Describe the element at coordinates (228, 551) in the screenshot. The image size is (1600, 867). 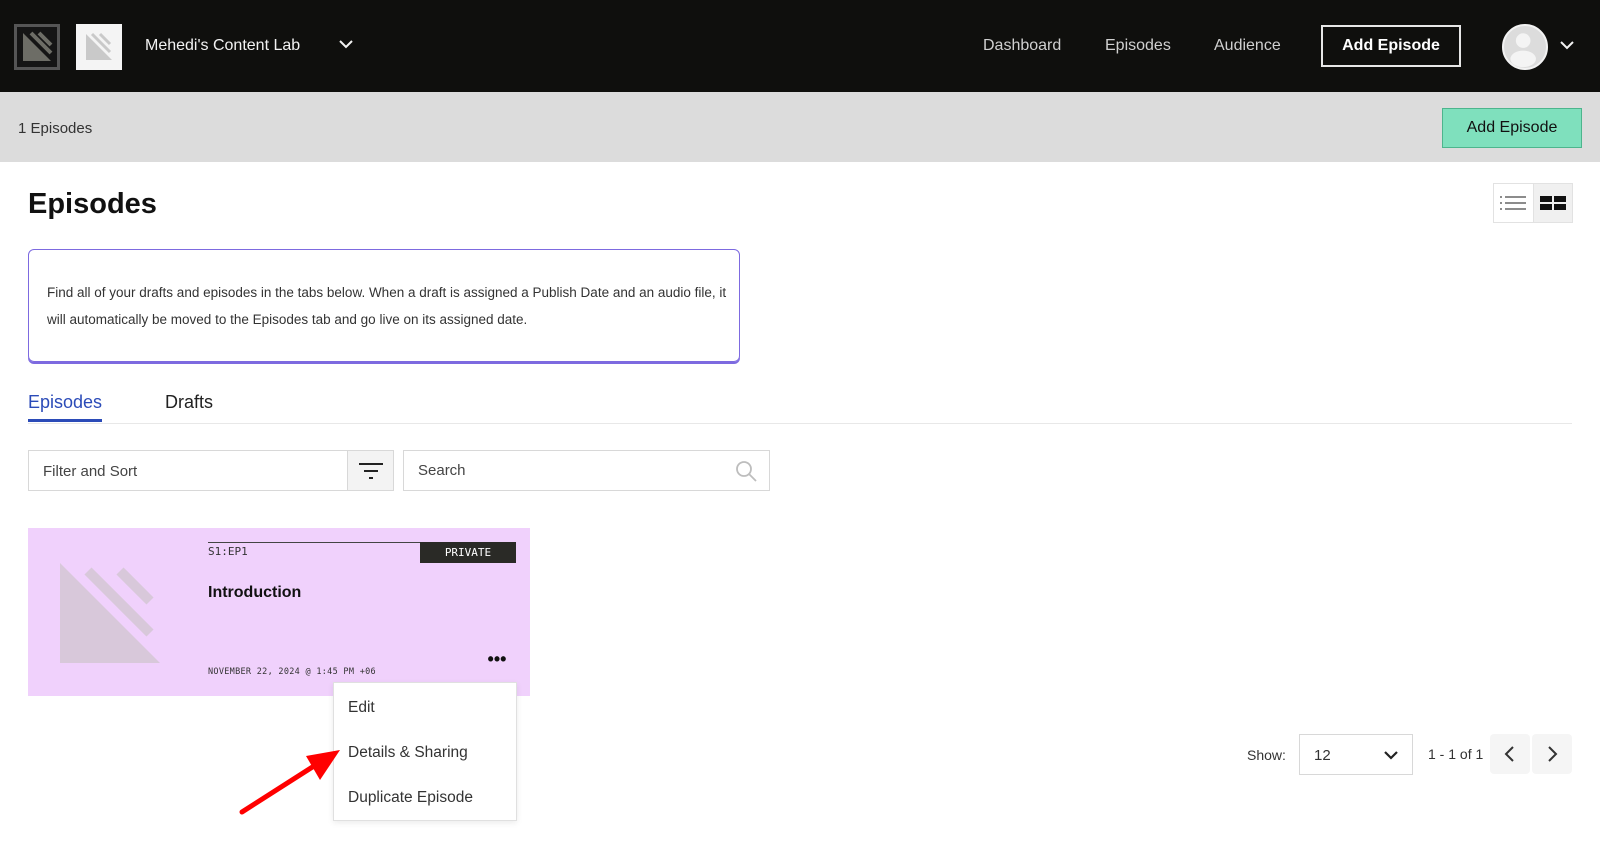
I see `episode-number: S1:EP1` at that location.